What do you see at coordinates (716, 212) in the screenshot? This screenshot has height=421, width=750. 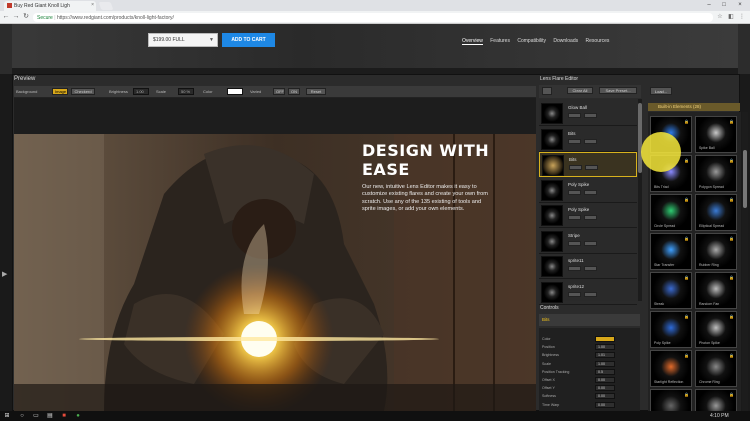 I see `element-tile: Elliptical Spread 🔒` at bounding box center [716, 212].